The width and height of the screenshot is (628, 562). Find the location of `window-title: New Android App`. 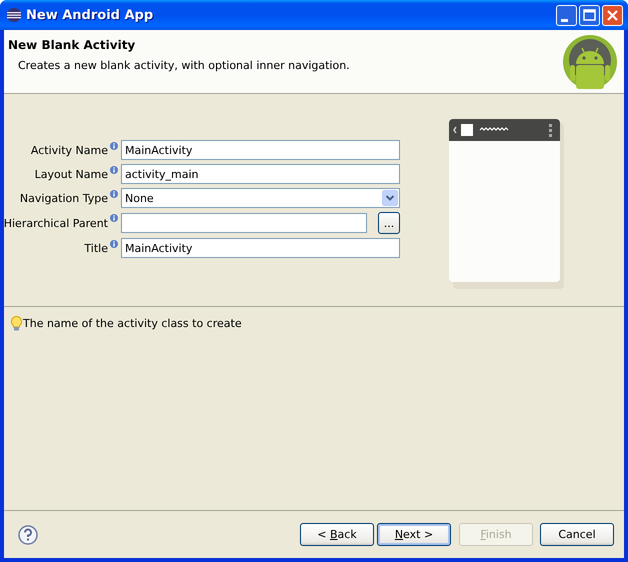

window-title: New Android App is located at coordinates (90, 15).